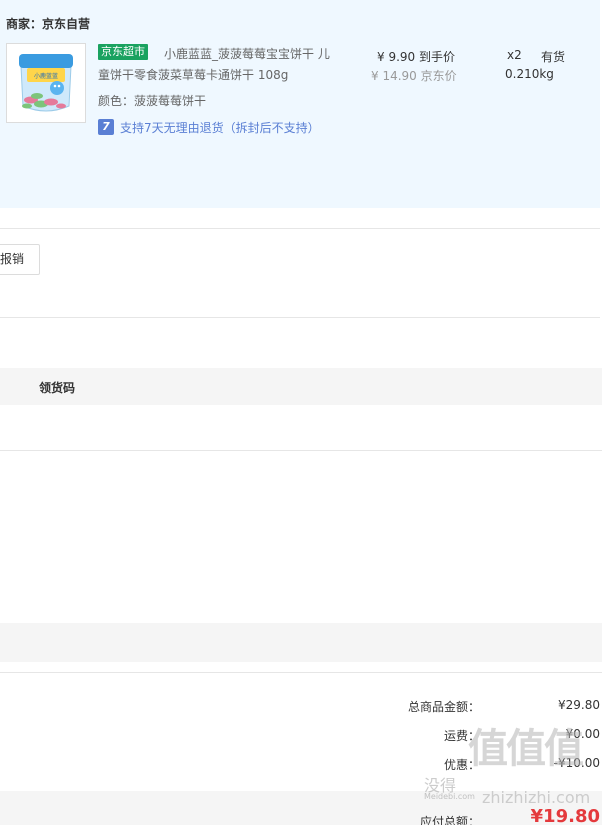  What do you see at coordinates (449, 820) in the screenshot?
I see `payable-label: 应付总额：` at bounding box center [449, 820].